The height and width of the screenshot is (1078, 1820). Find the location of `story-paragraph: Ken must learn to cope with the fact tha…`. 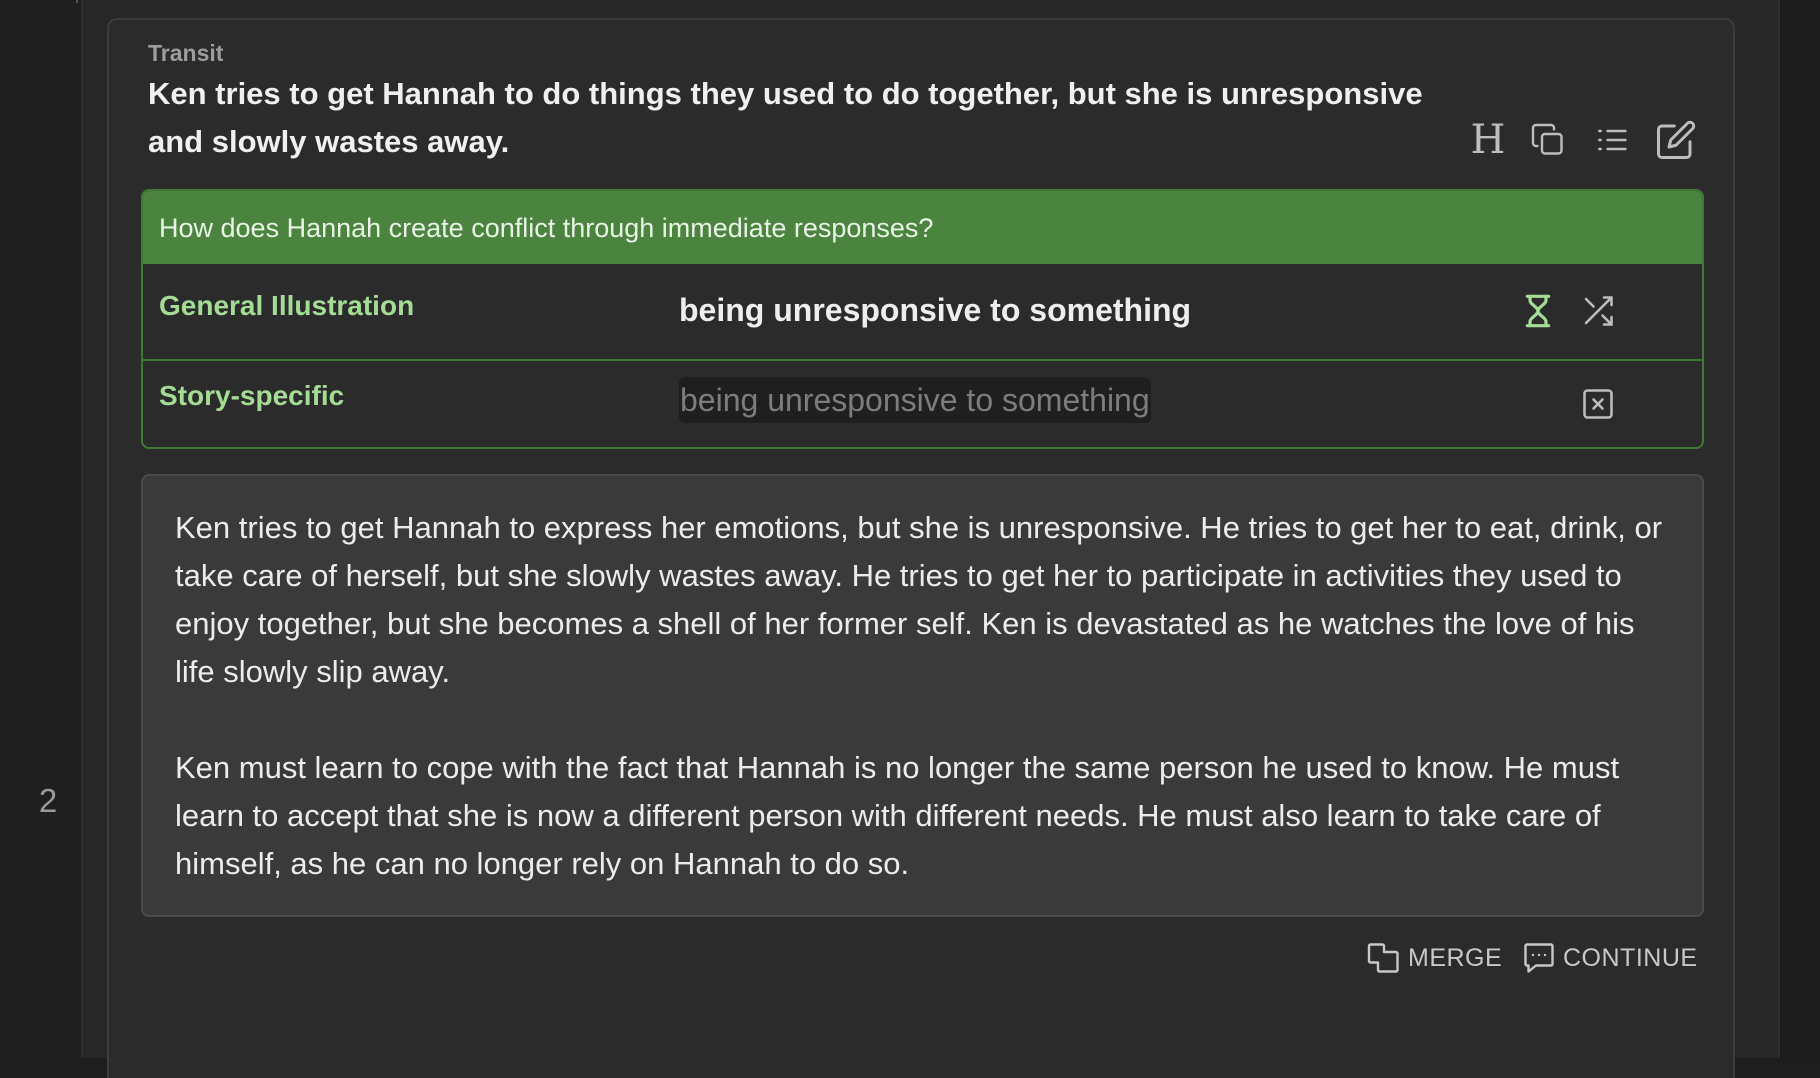

story-paragraph: Ken must learn to cope with the fact tha… is located at coordinates (897, 815).